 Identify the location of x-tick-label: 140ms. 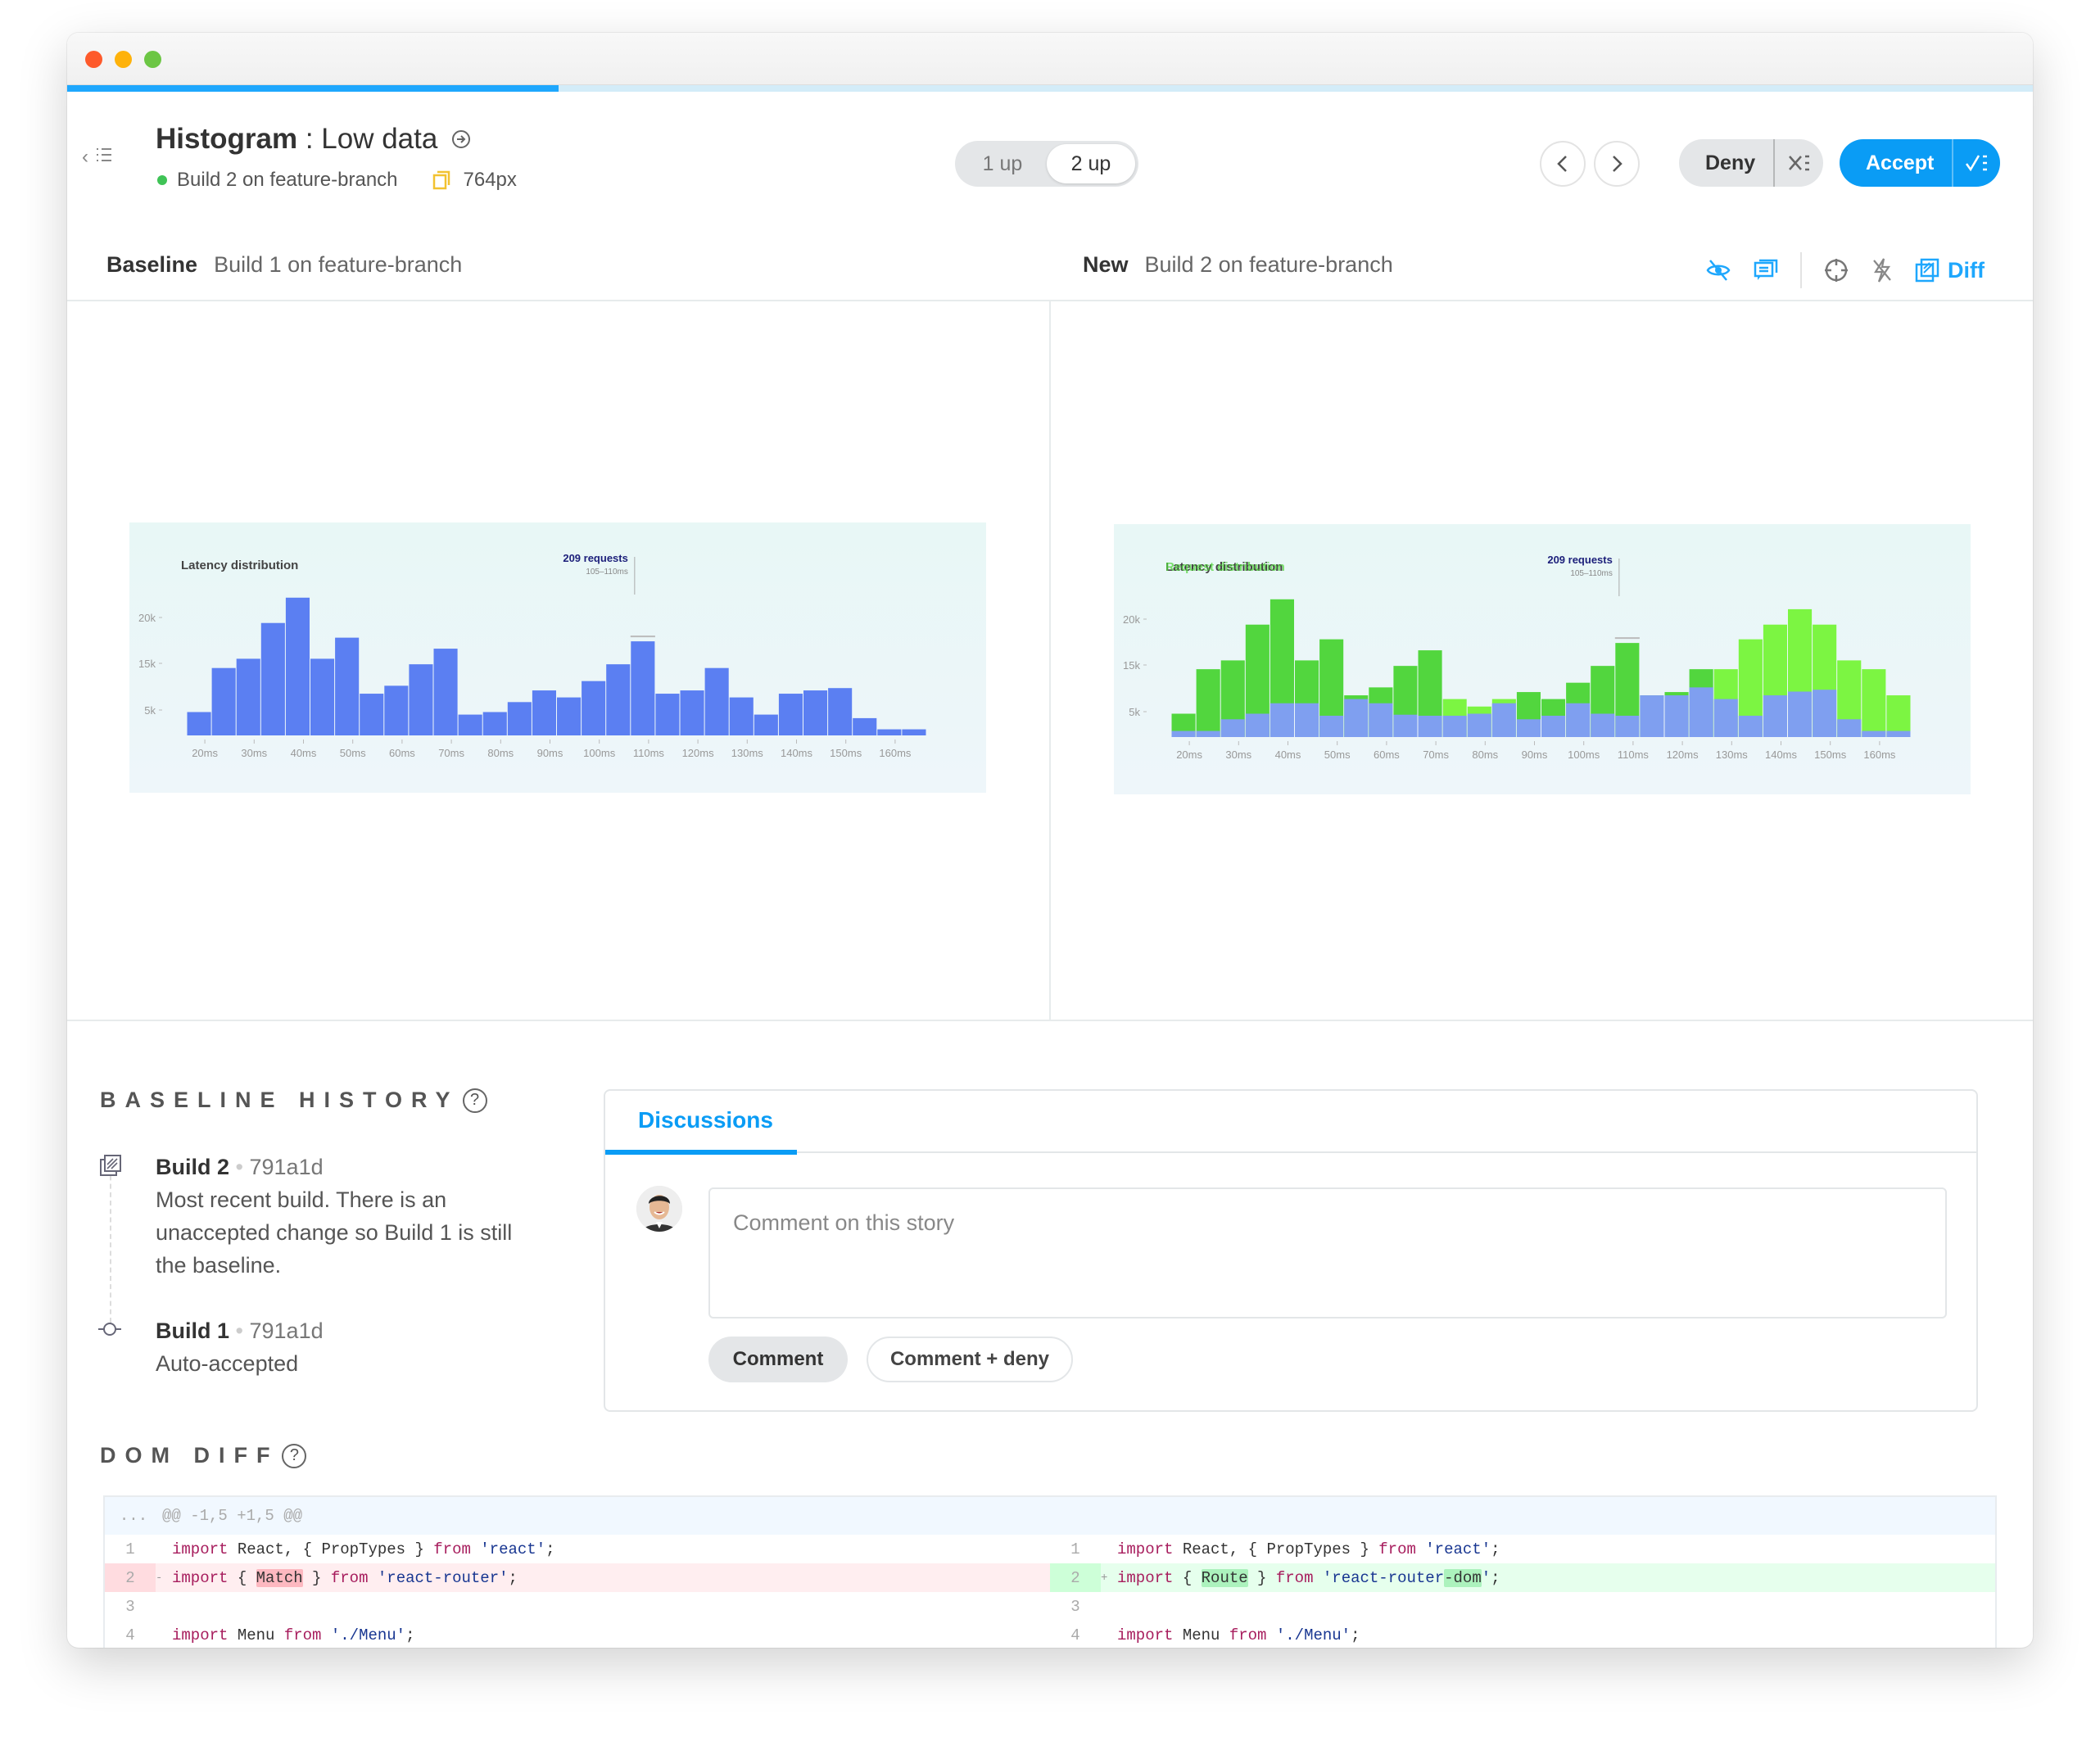
(1781, 755).